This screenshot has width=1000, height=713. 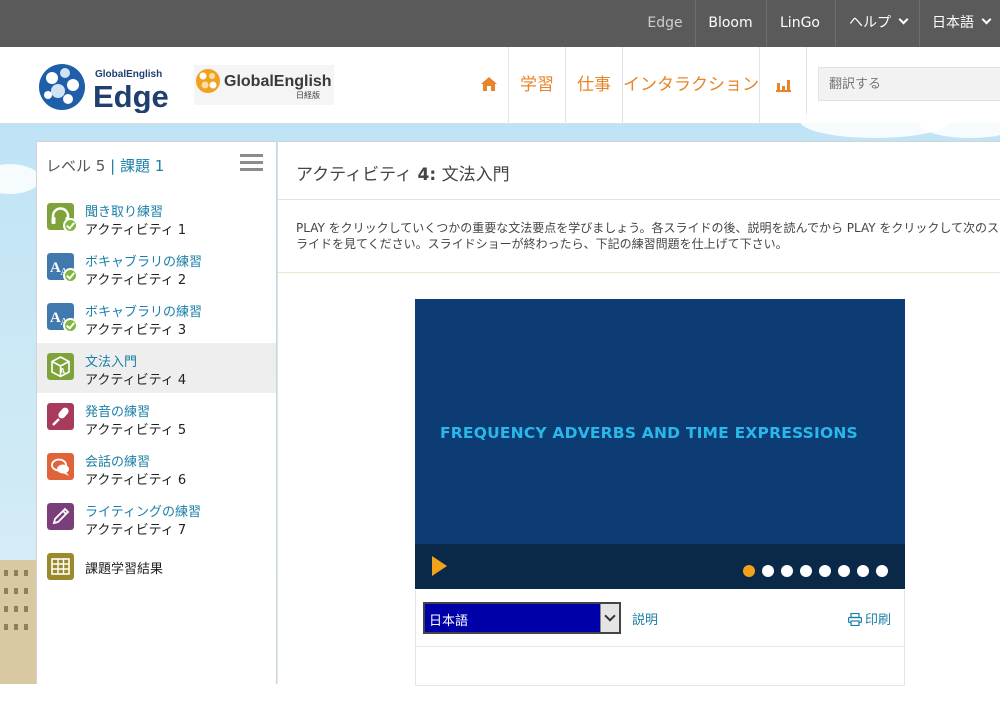 I want to click on svg-text: A, so click(x=63, y=371).